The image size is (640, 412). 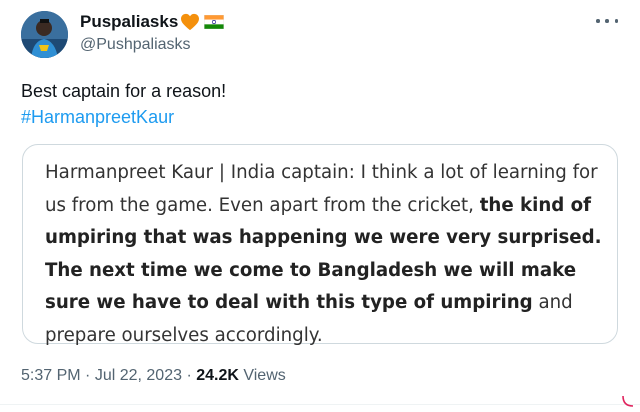 I want to click on timestamp-date: Jul 22, 2023, so click(x=138, y=375).